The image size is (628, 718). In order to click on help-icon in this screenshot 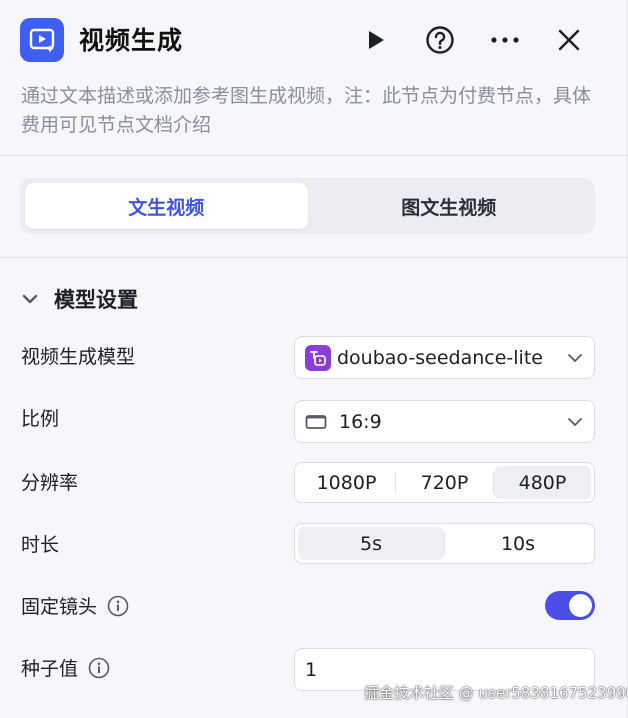, I will do `click(440, 40)`.